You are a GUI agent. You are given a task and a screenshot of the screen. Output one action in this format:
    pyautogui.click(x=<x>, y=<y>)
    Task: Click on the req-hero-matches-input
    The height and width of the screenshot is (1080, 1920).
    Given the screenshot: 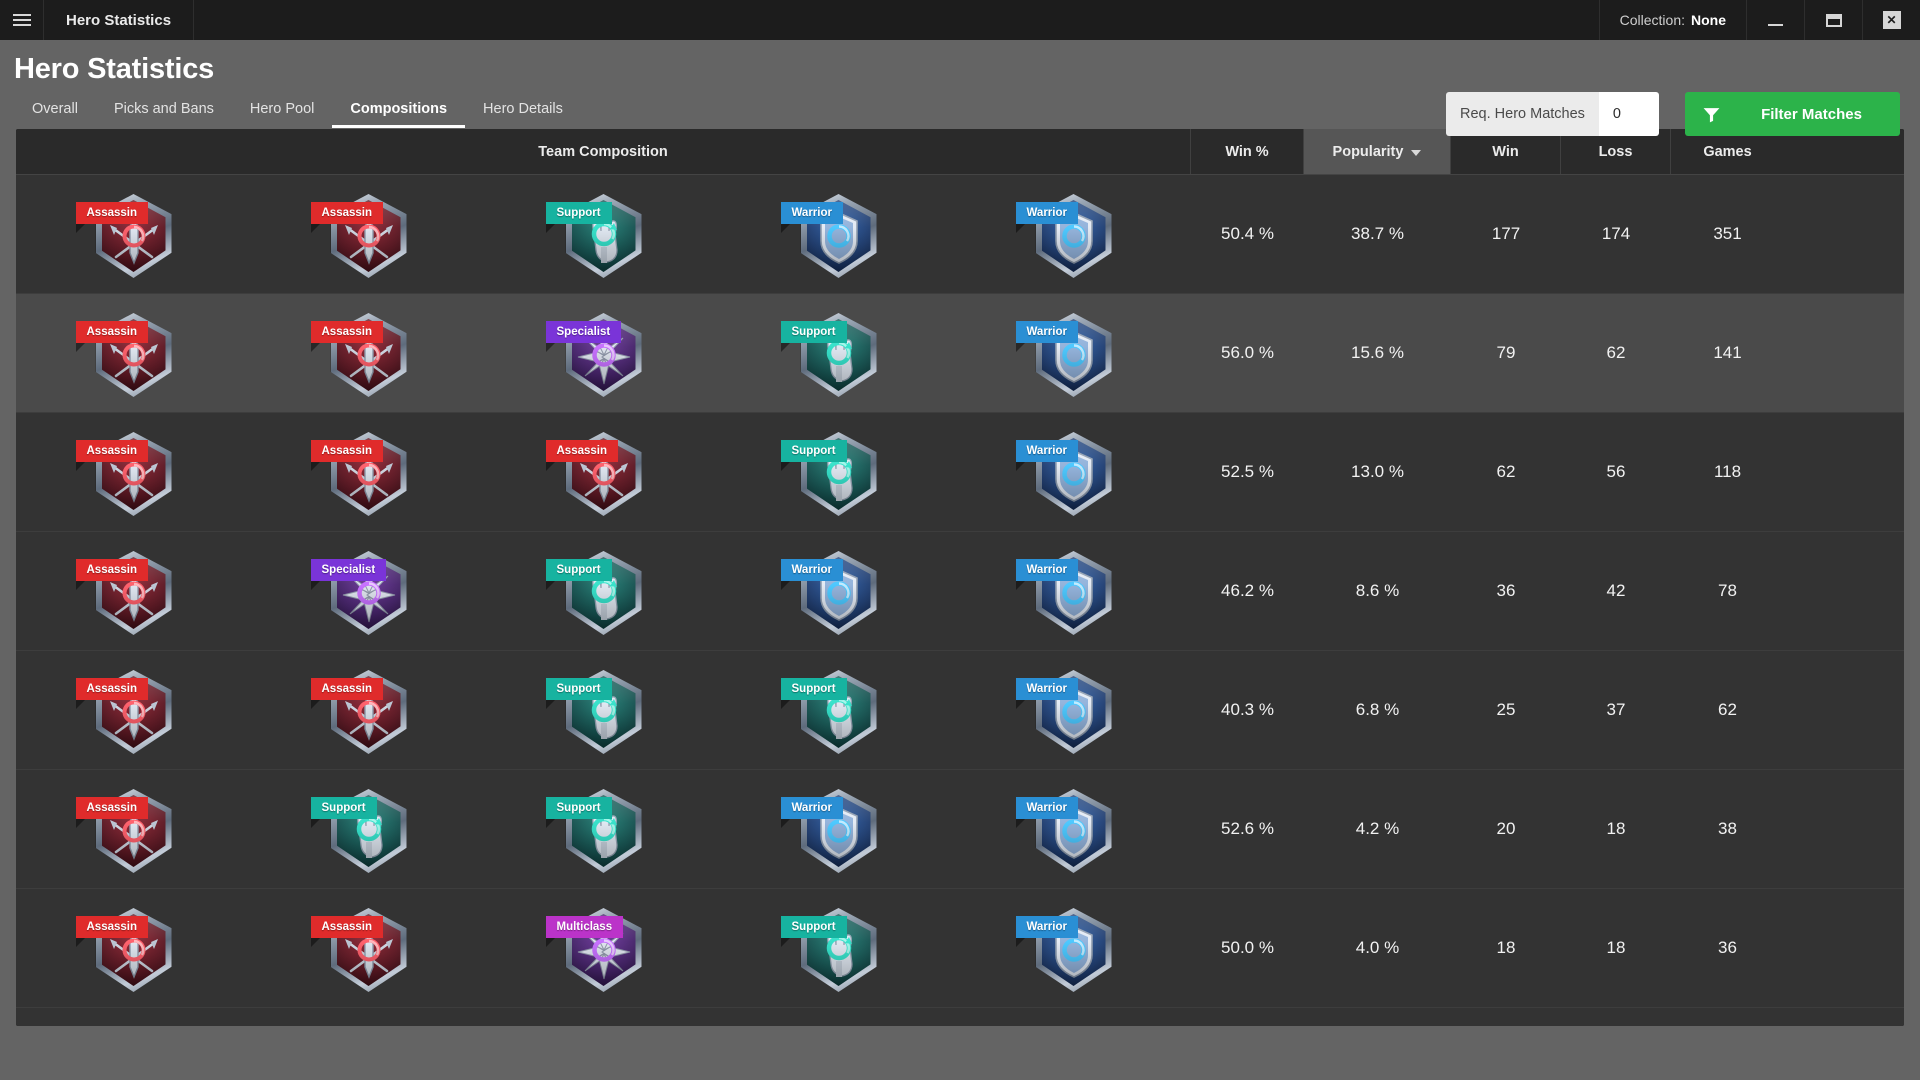 What is the action you would take?
    pyautogui.click(x=1628, y=114)
    